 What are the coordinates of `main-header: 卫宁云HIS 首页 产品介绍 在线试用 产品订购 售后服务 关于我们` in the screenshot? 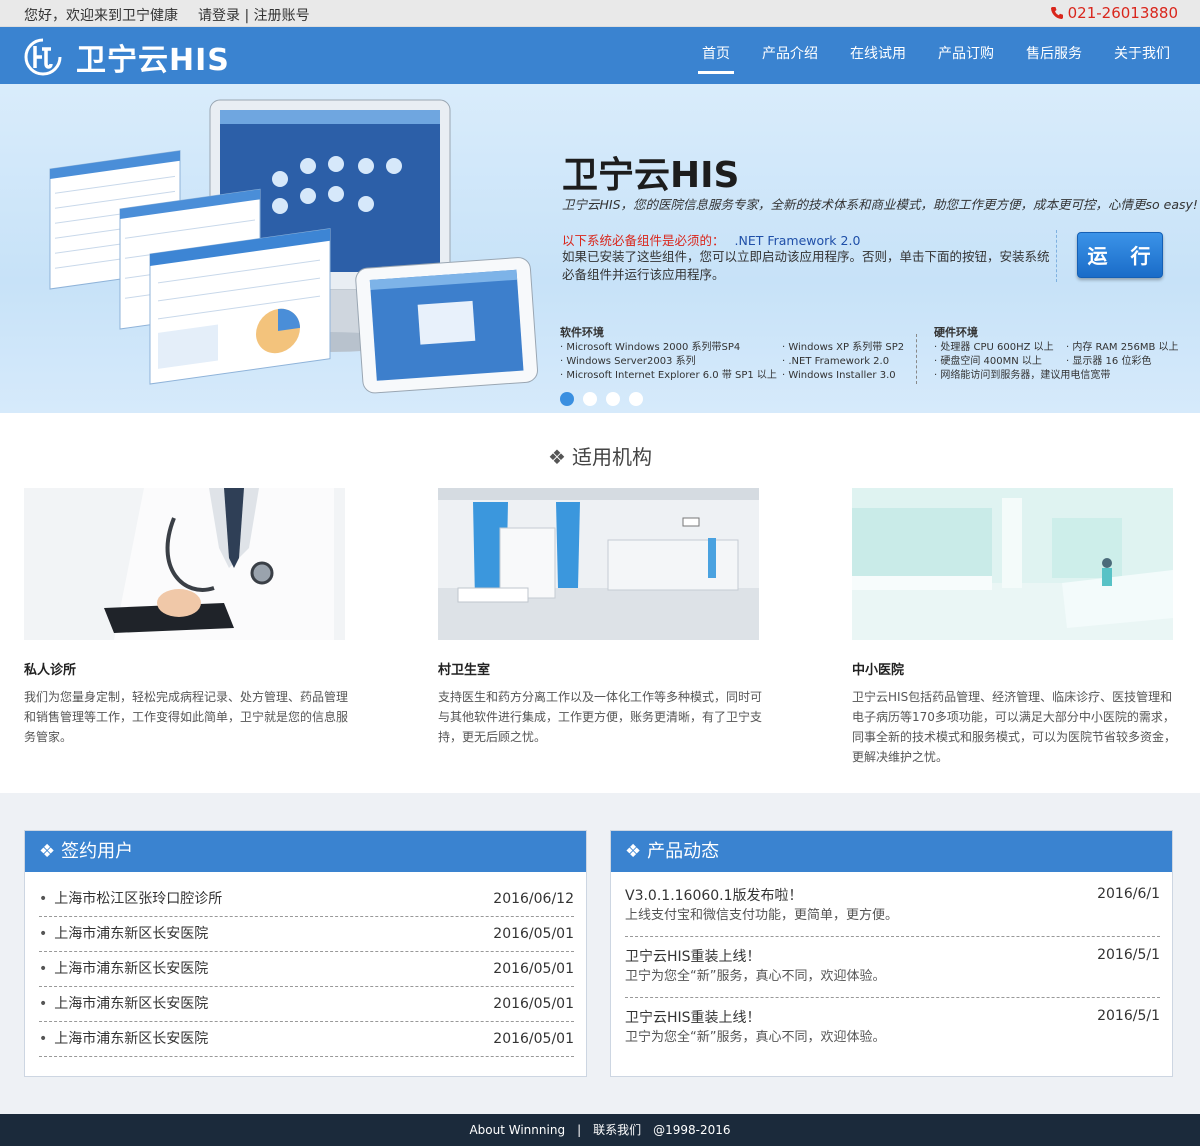 It's located at (600, 55).